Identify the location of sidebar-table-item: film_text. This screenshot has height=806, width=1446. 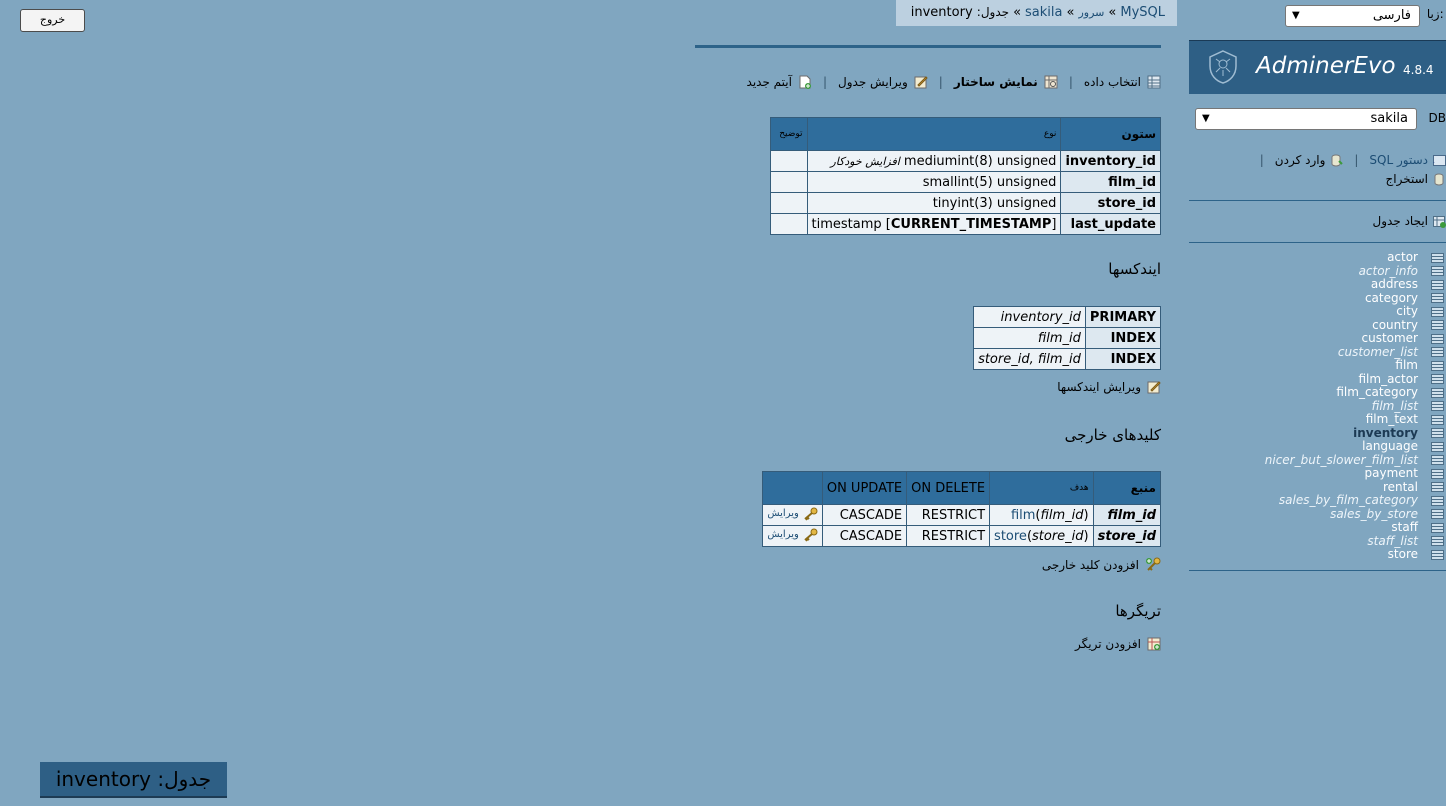
(1354, 419).